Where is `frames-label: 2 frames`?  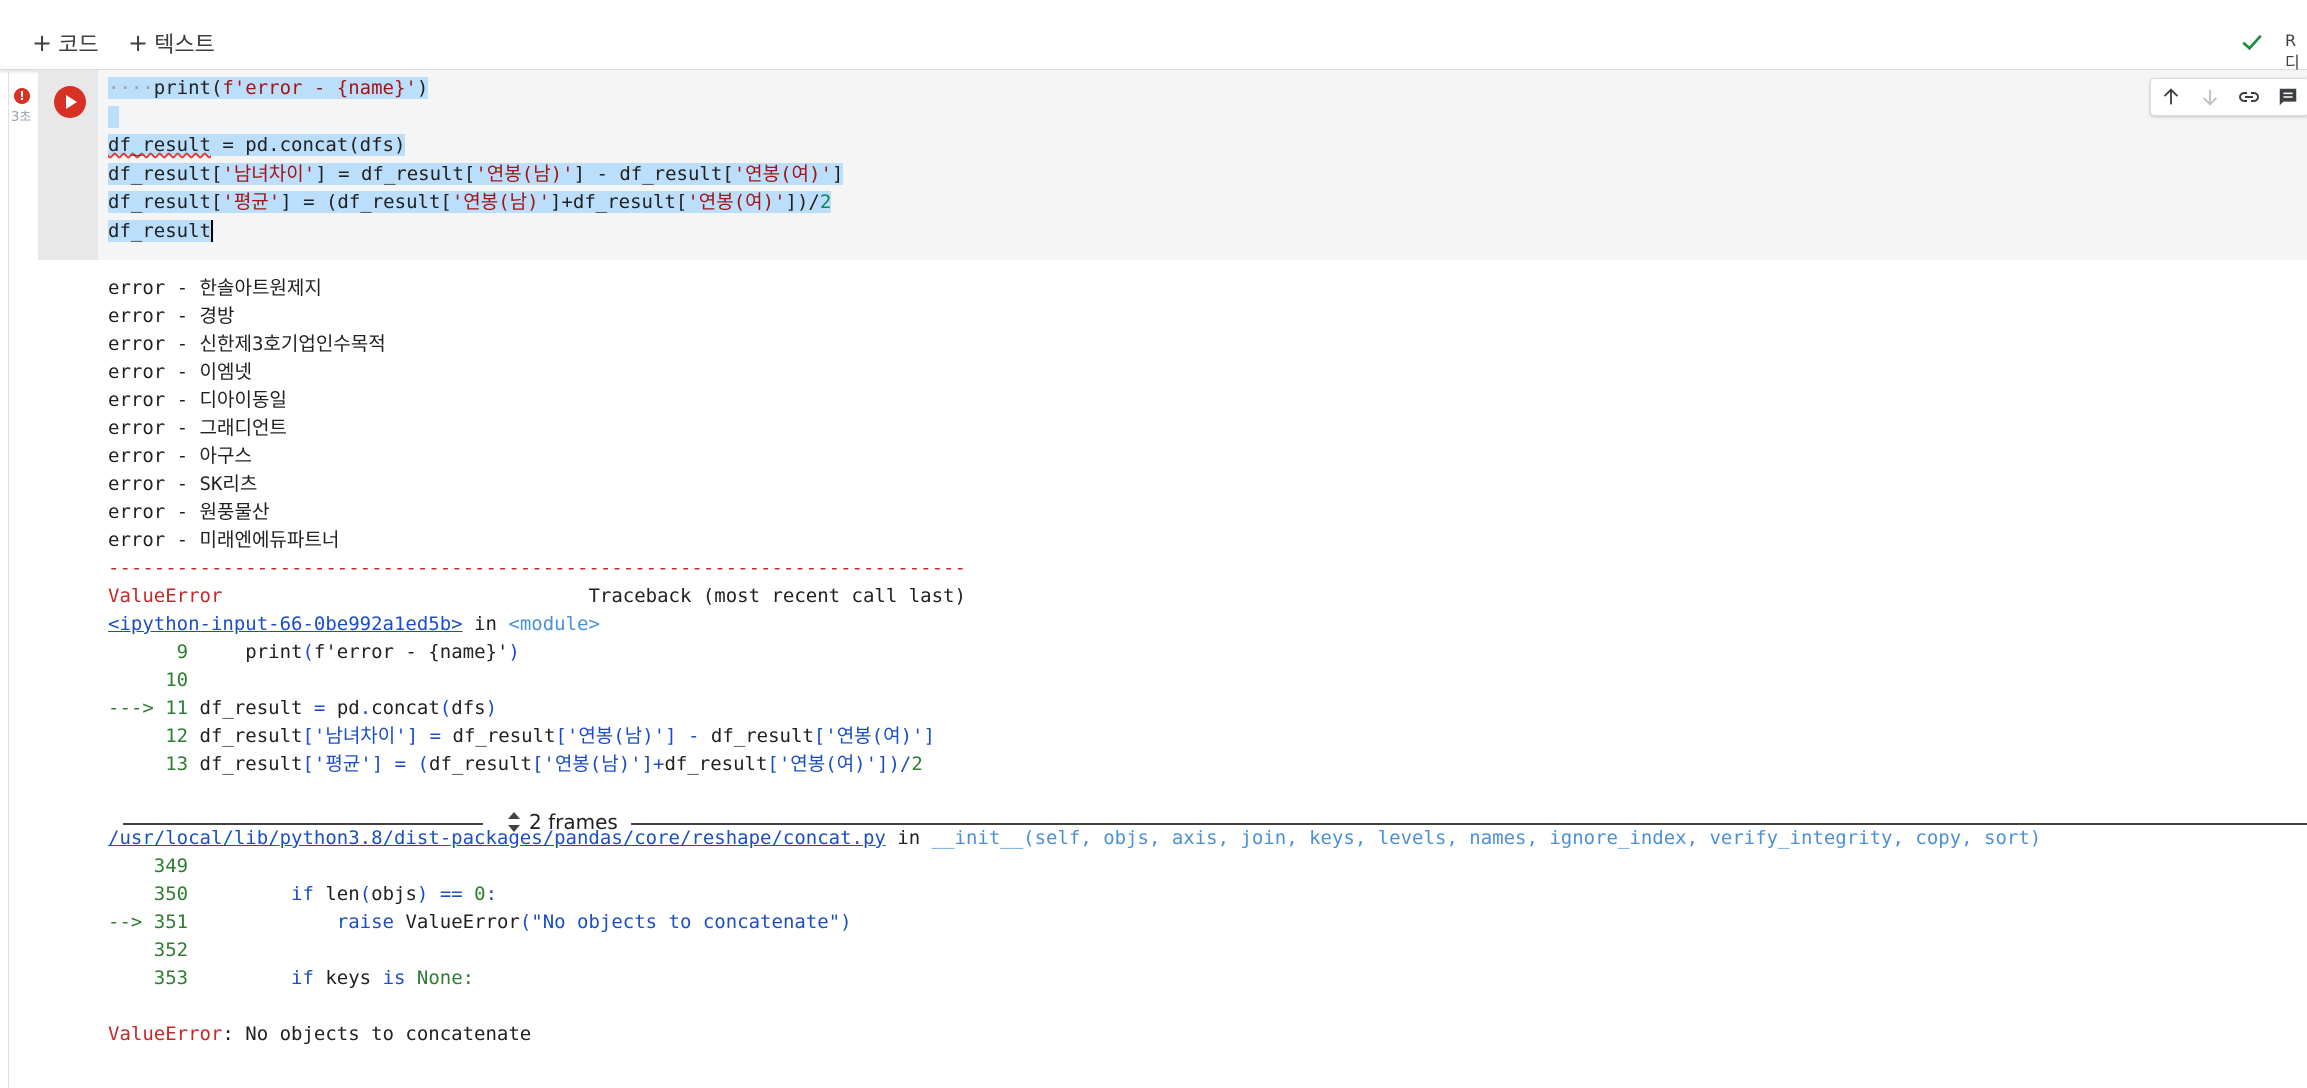
frames-label: 2 frames is located at coordinates (573, 822).